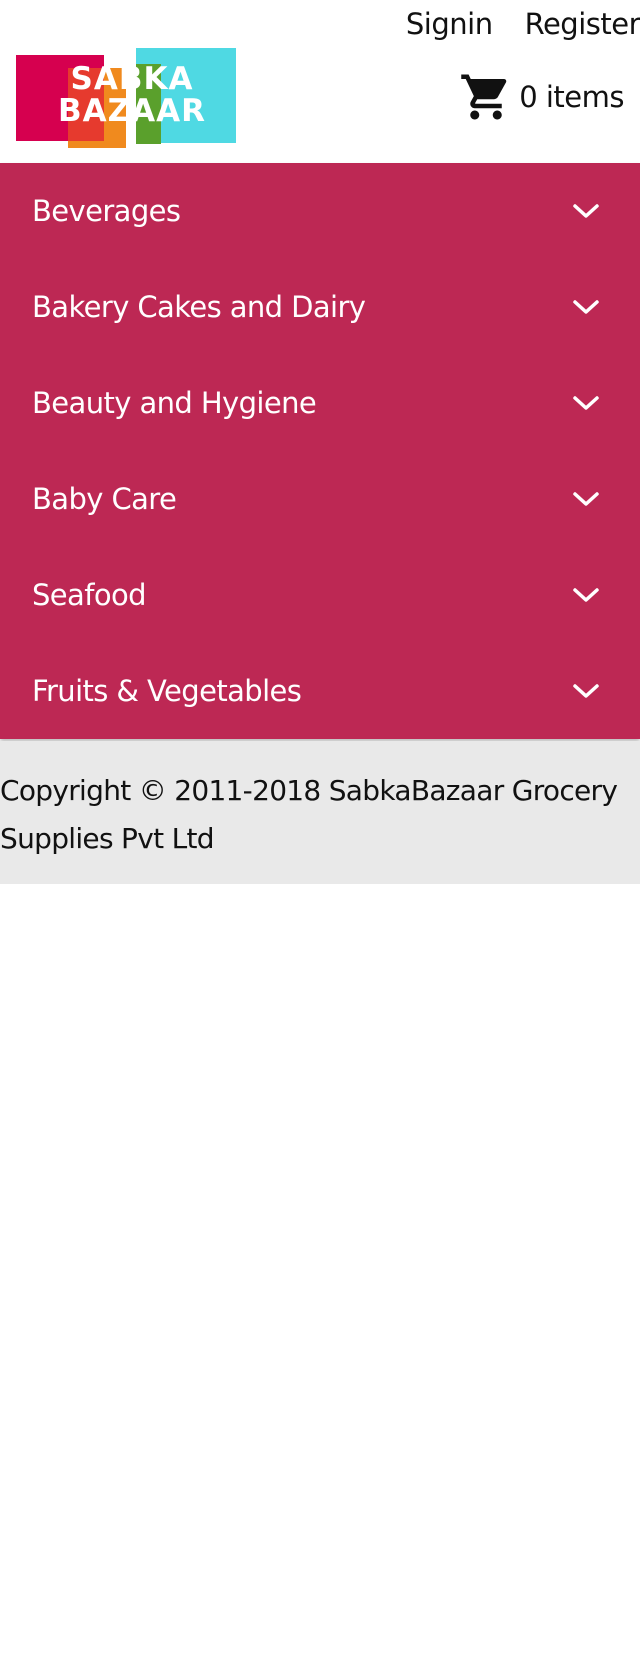  What do you see at coordinates (167, 691) in the screenshot?
I see `category-label: Fruits & Vegetables` at bounding box center [167, 691].